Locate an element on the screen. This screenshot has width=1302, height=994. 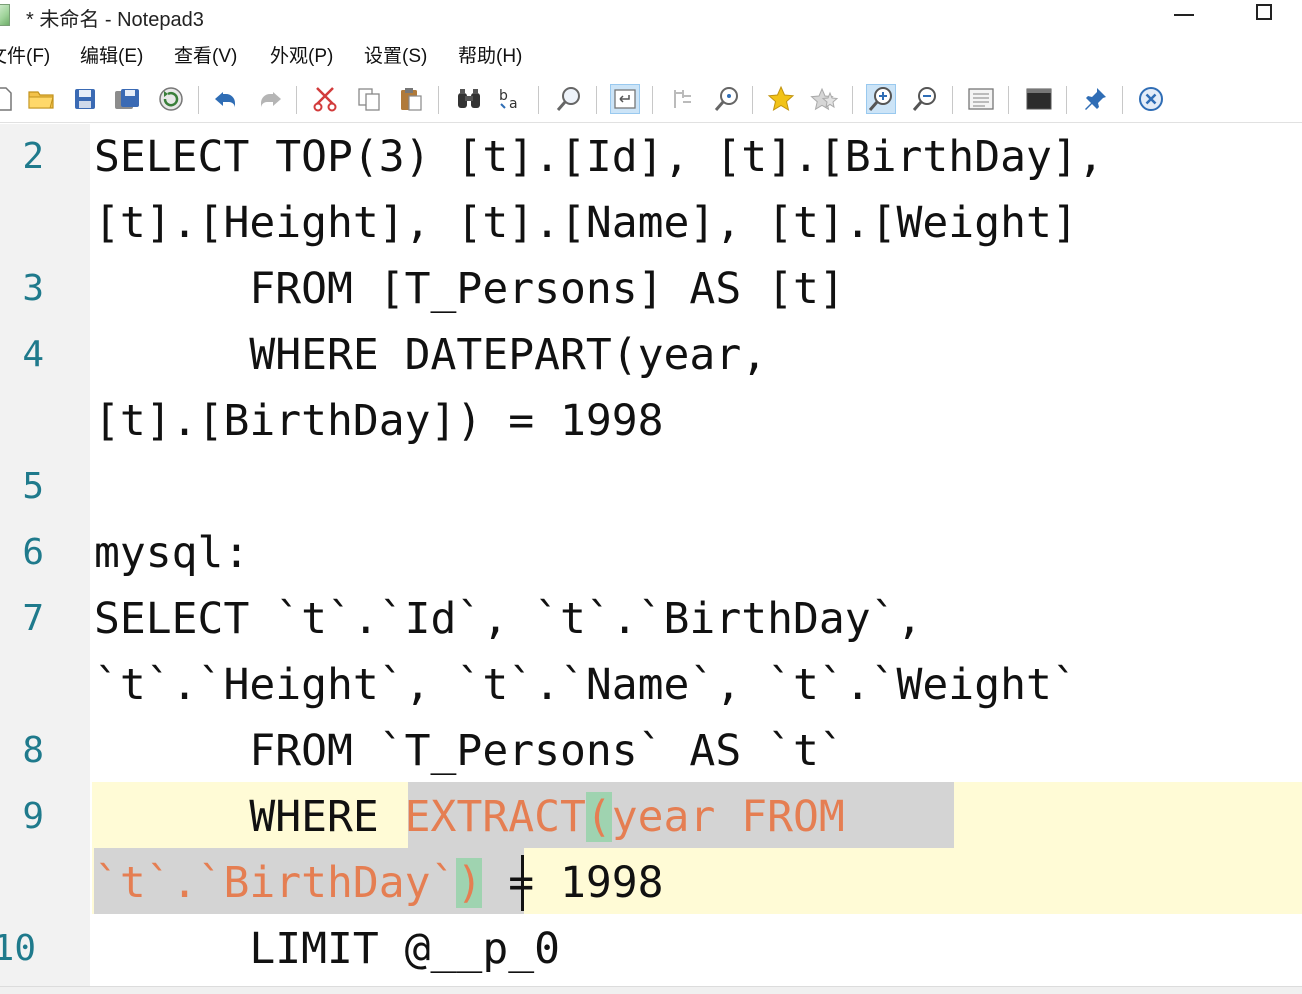
goto-icon is located at coordinates (727, 99).